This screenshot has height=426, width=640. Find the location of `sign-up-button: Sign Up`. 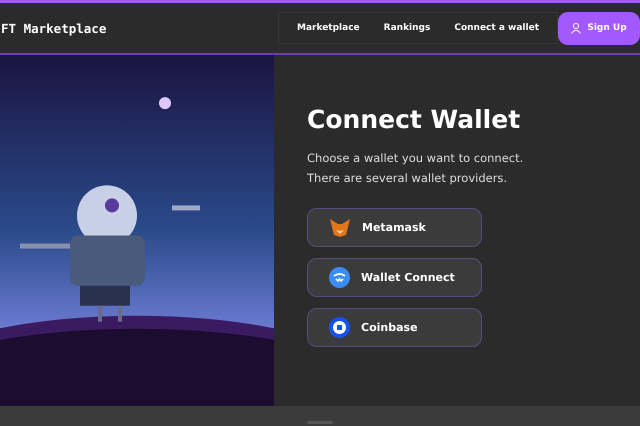

sign-up-button: Sign Up is located at coordinates (599, 28).